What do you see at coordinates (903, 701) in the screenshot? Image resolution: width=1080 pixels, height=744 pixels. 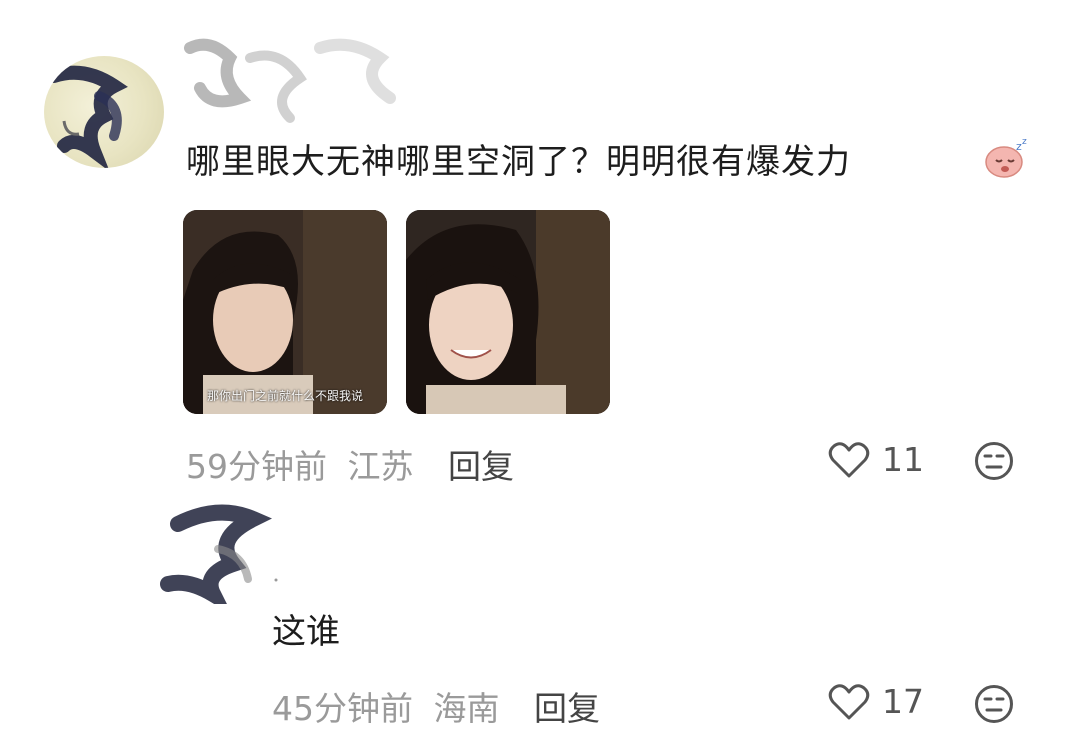 I see `like-count: 17` at bounding box center [903, 701].